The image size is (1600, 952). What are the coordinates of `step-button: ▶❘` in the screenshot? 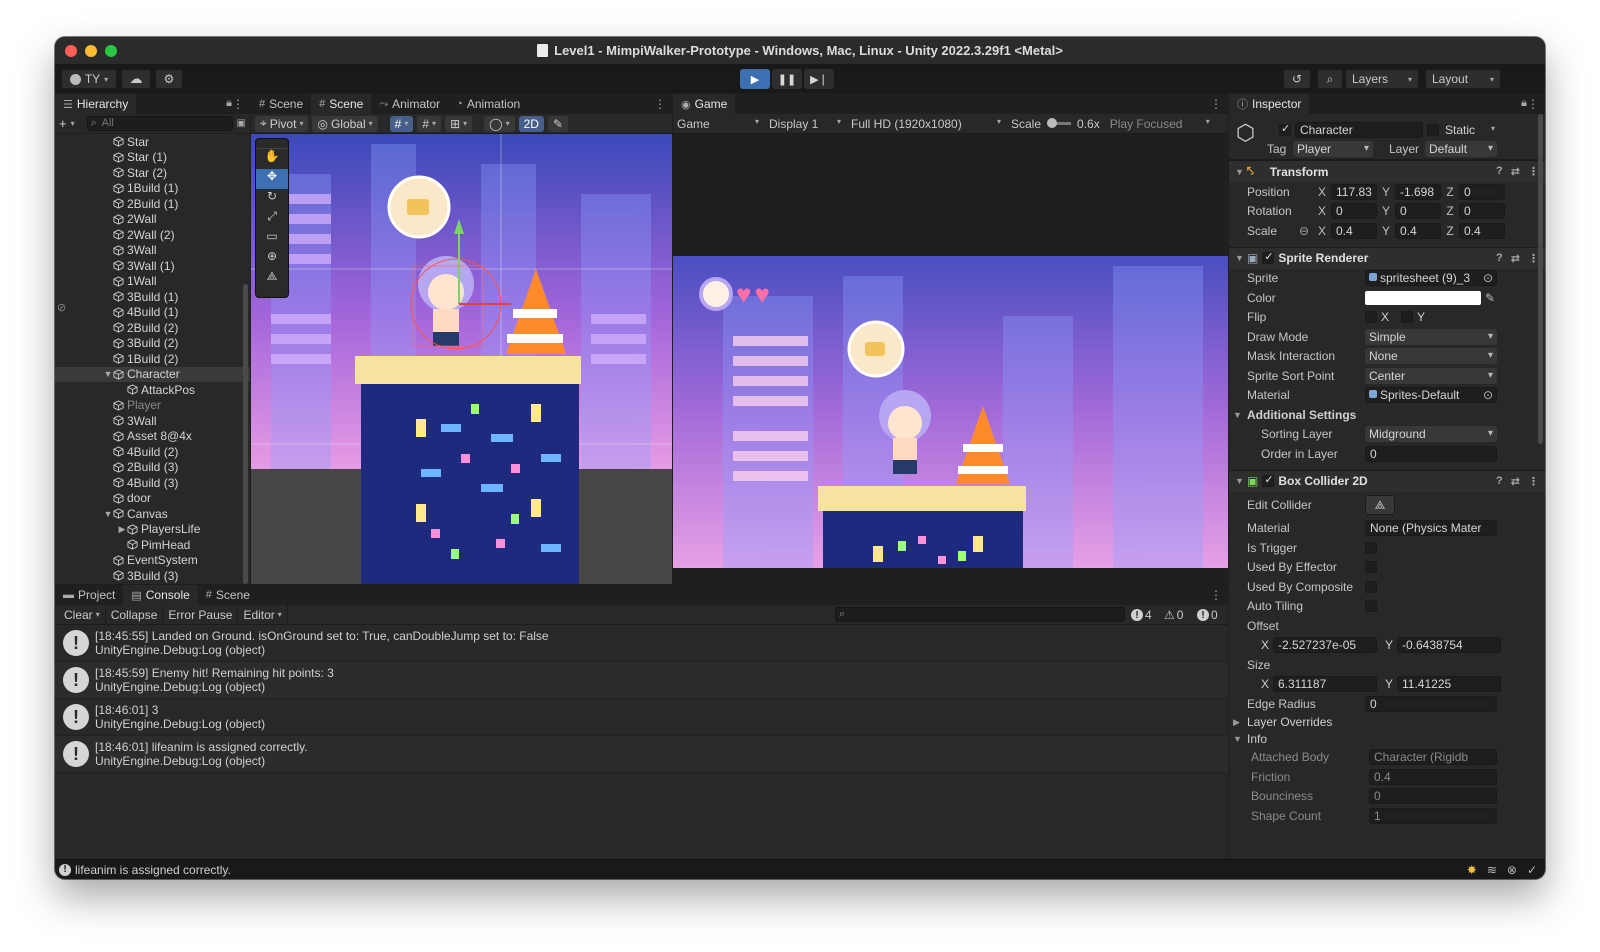 It's located at (819, 79).